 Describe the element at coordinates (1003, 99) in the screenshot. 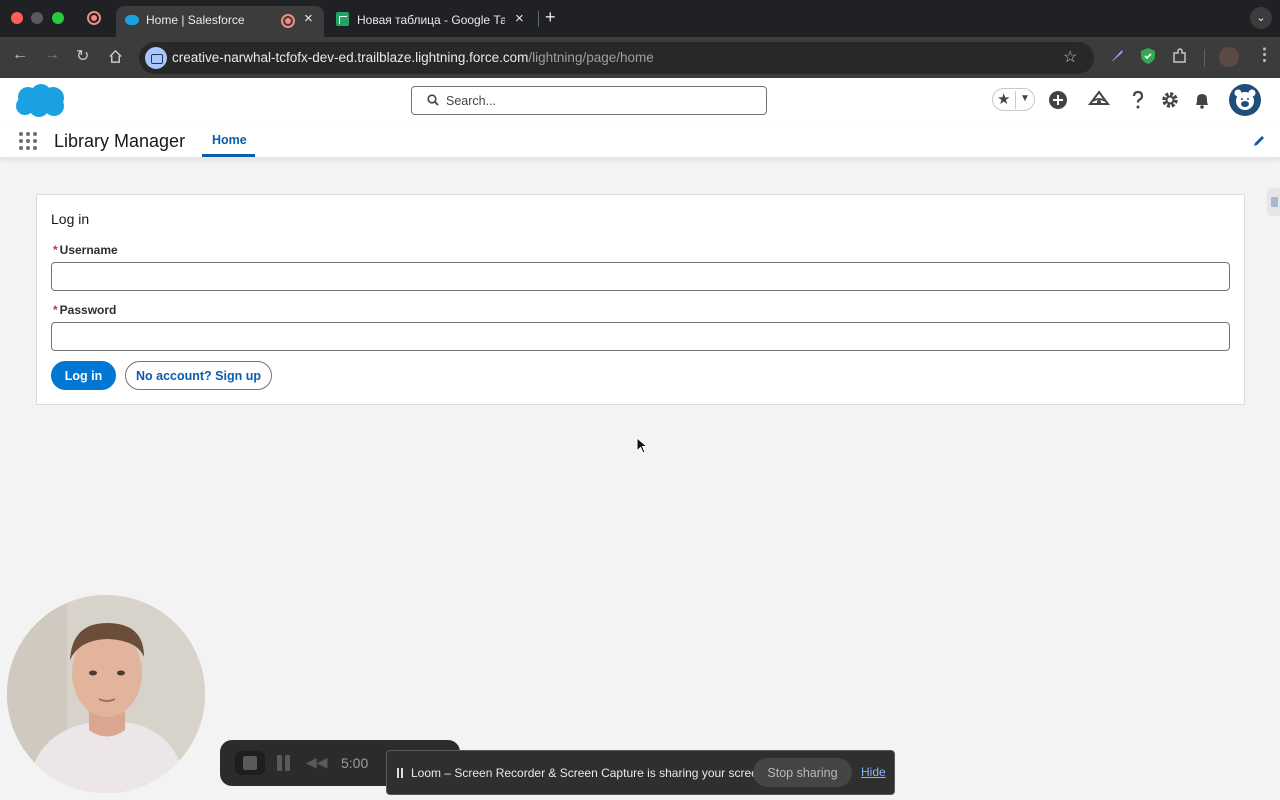

I see `favorite-star-icon: ★` at that location.